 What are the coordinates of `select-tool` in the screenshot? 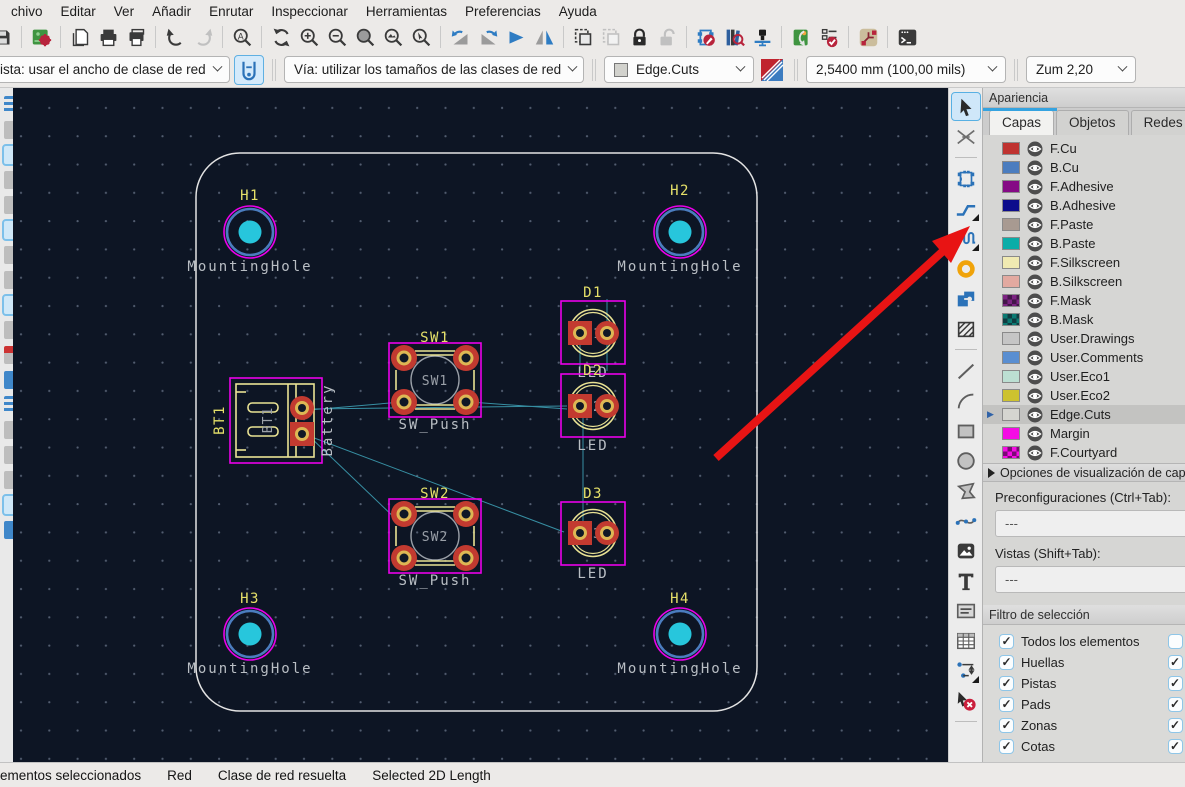 It's located at (965, 106).